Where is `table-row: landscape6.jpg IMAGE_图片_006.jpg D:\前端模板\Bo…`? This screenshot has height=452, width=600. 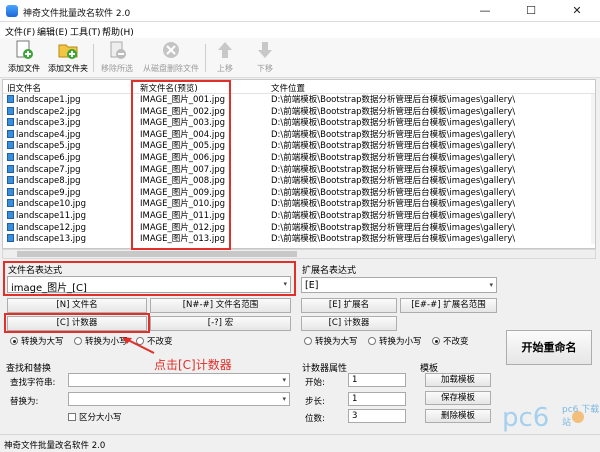
table-row: landscape6.jpg IMAGE_图片_006.jpg D:\前端模板\Bo… is located at coordinates (299, 158).